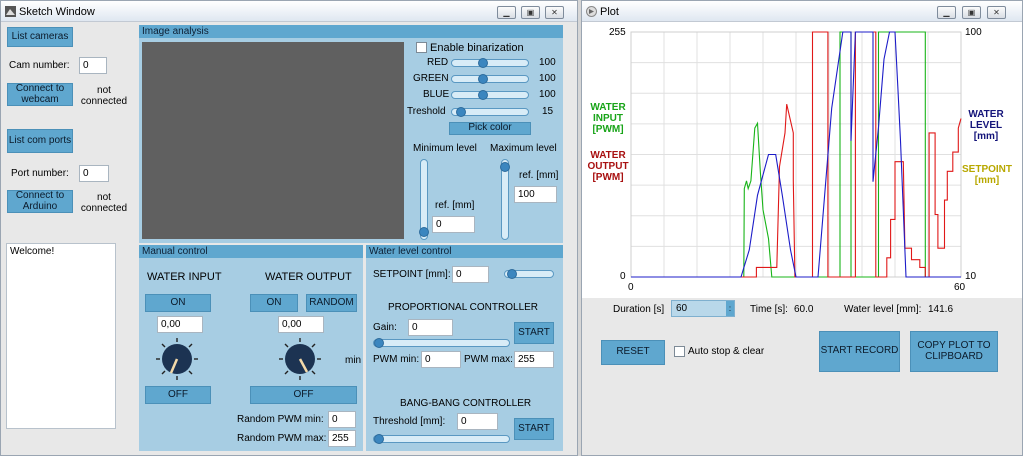  I want to click on list-com-ports-button: List com ports, so click(40, 141).